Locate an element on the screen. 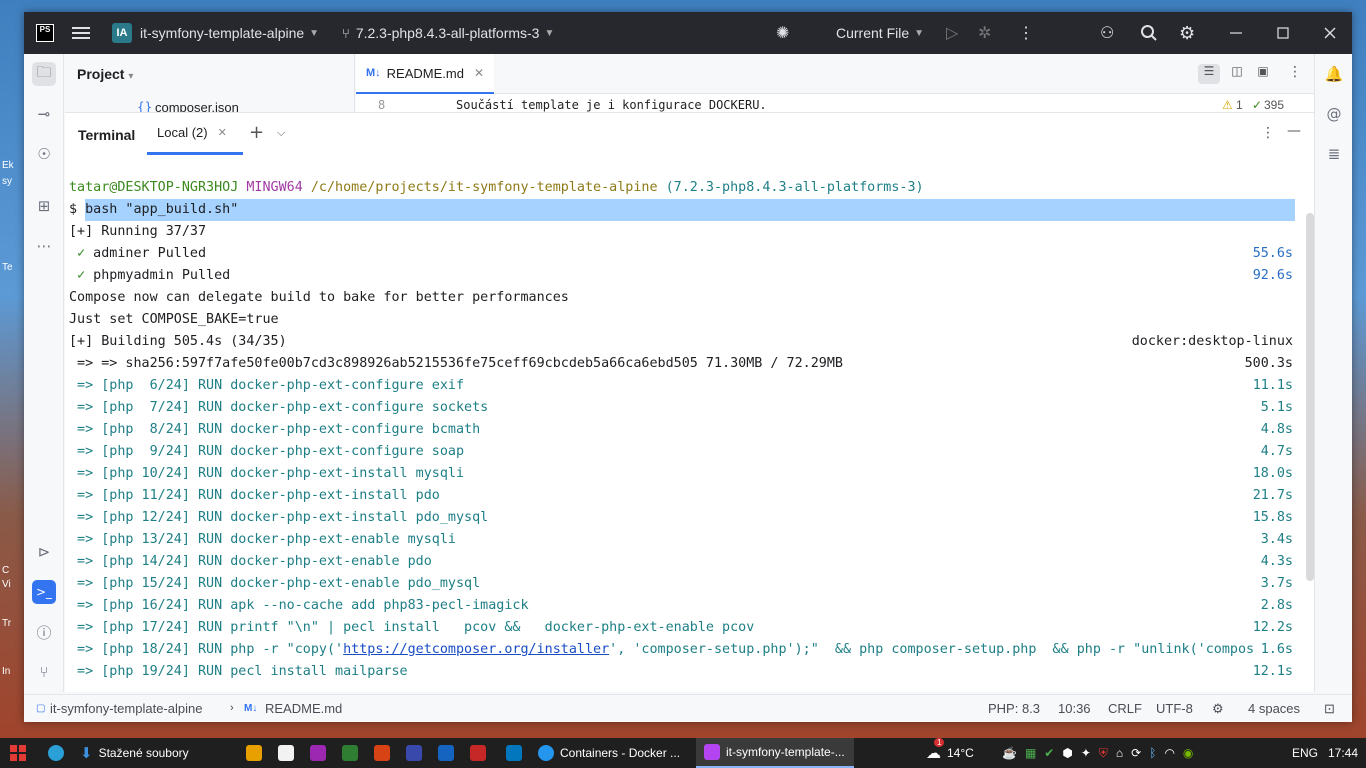  warning-count: 1 is located at coordinates (1239, 105).